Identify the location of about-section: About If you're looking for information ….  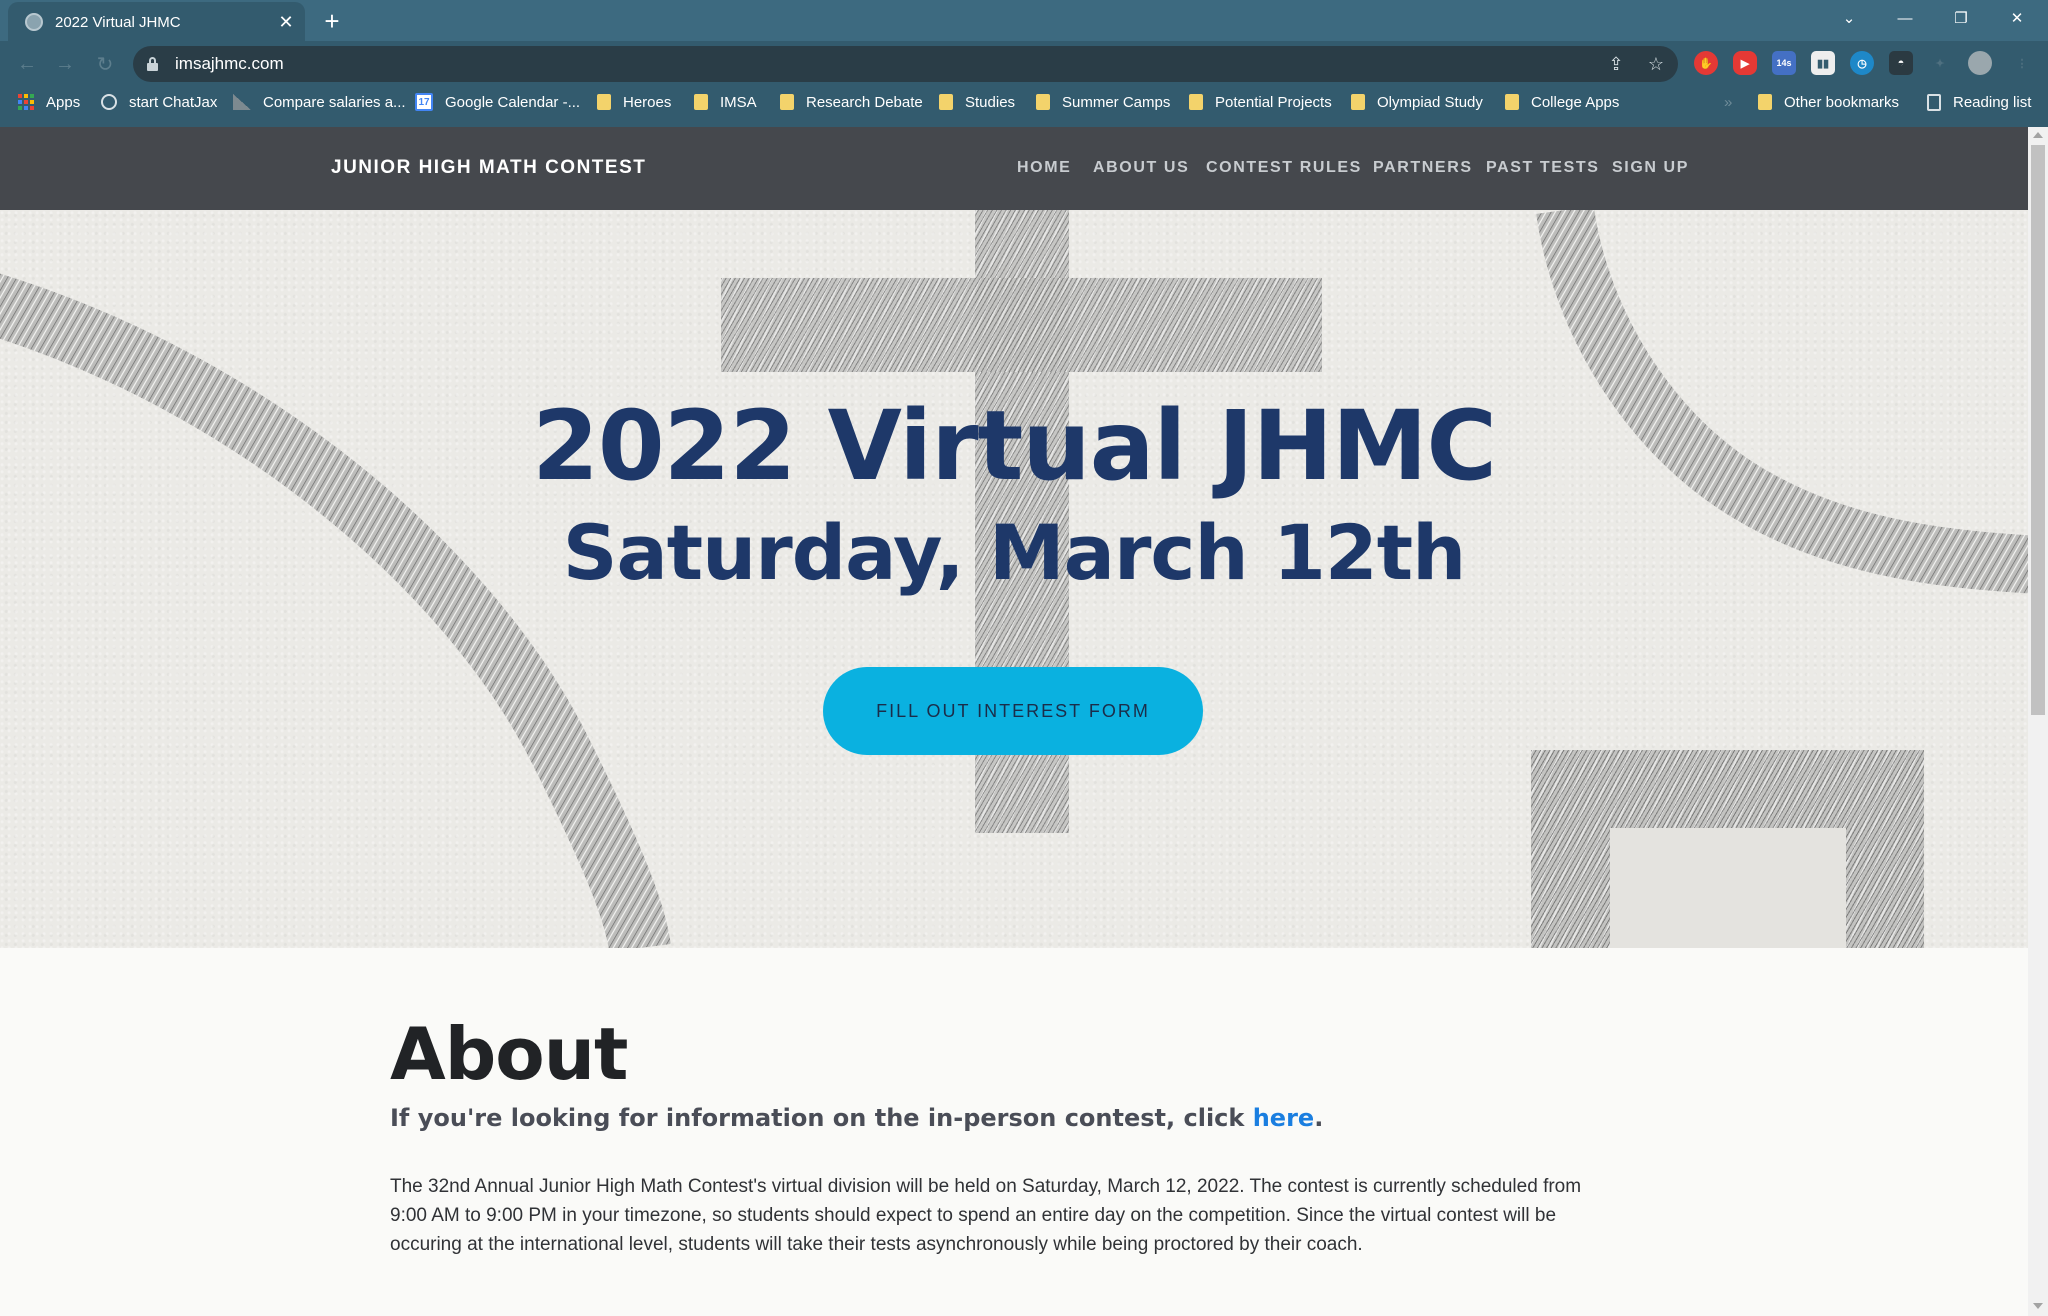
(1015, 1135).